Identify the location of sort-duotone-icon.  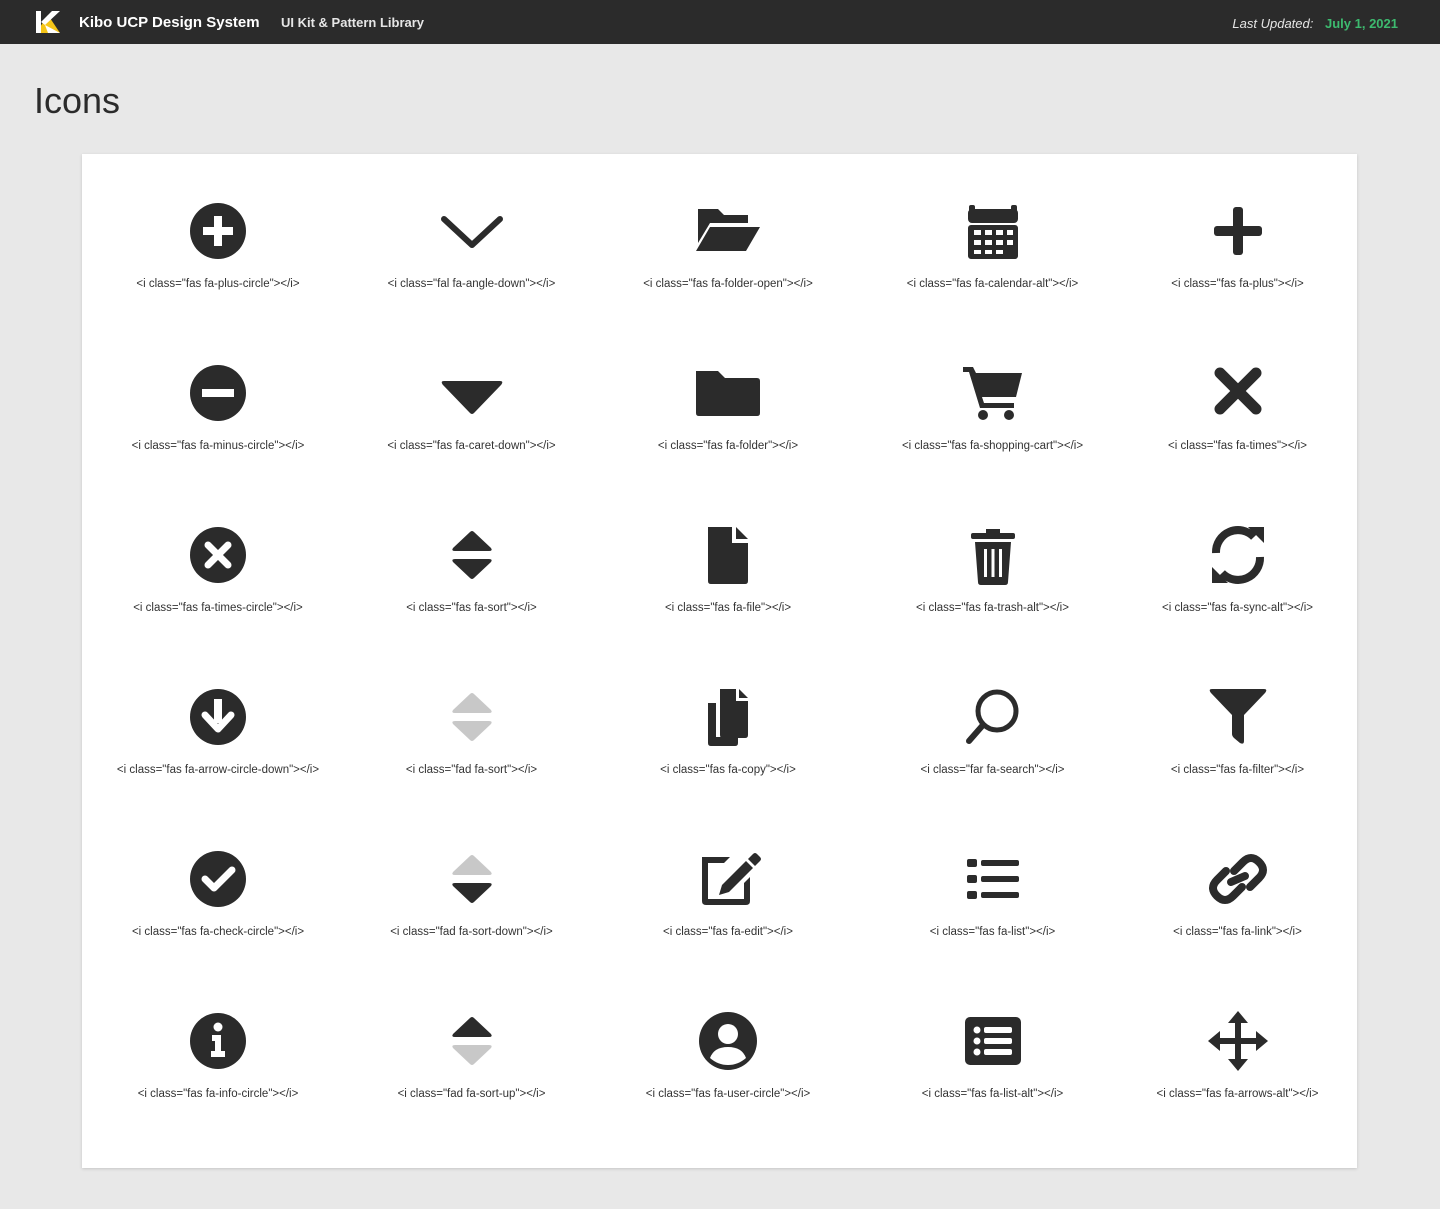
(472, 717).